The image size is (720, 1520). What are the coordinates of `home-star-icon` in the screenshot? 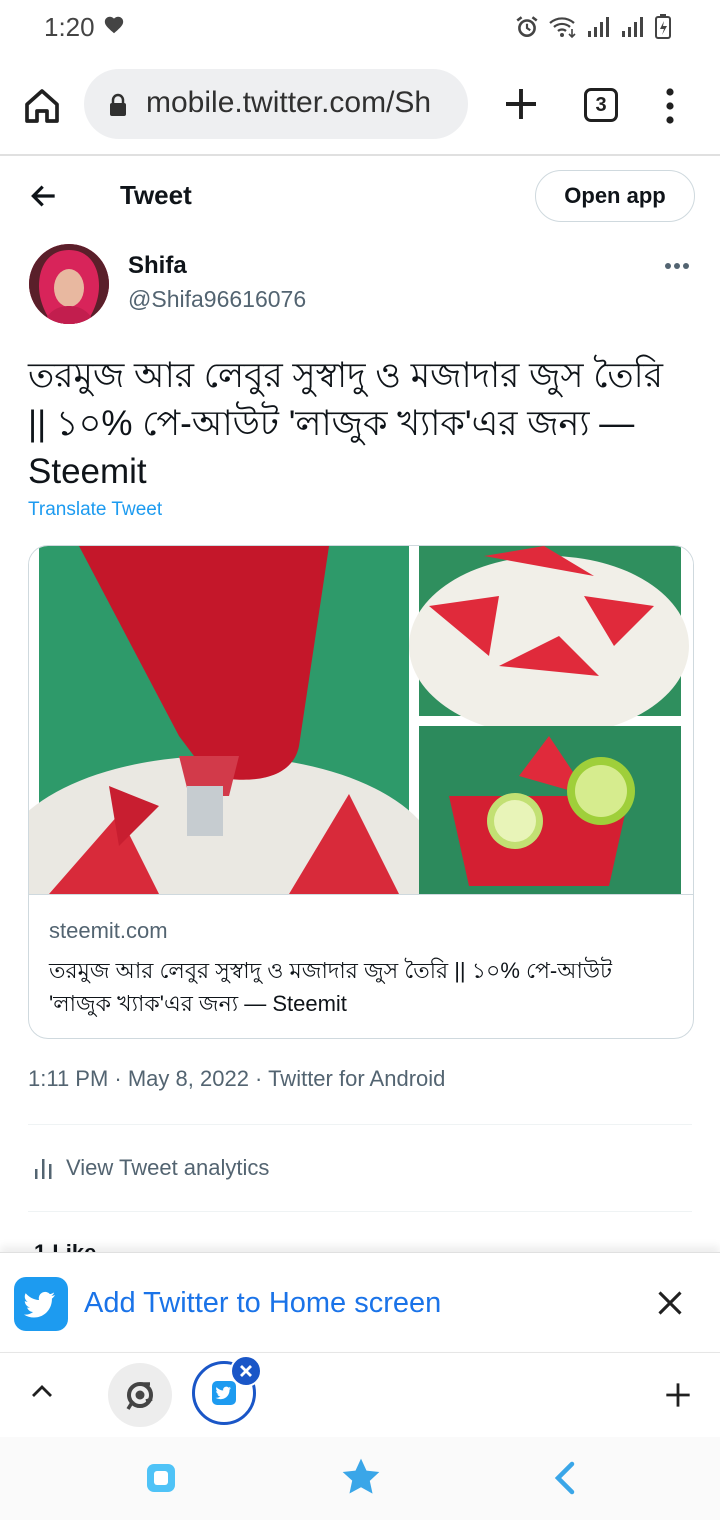 It's located at (361, 1477).